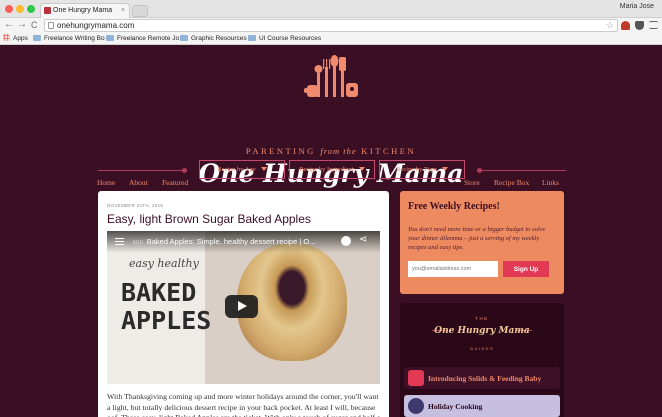 The image size is (662, 417). I want to click on recipe-by-type-dropdown: Recipe by Type, so click(422, 169).